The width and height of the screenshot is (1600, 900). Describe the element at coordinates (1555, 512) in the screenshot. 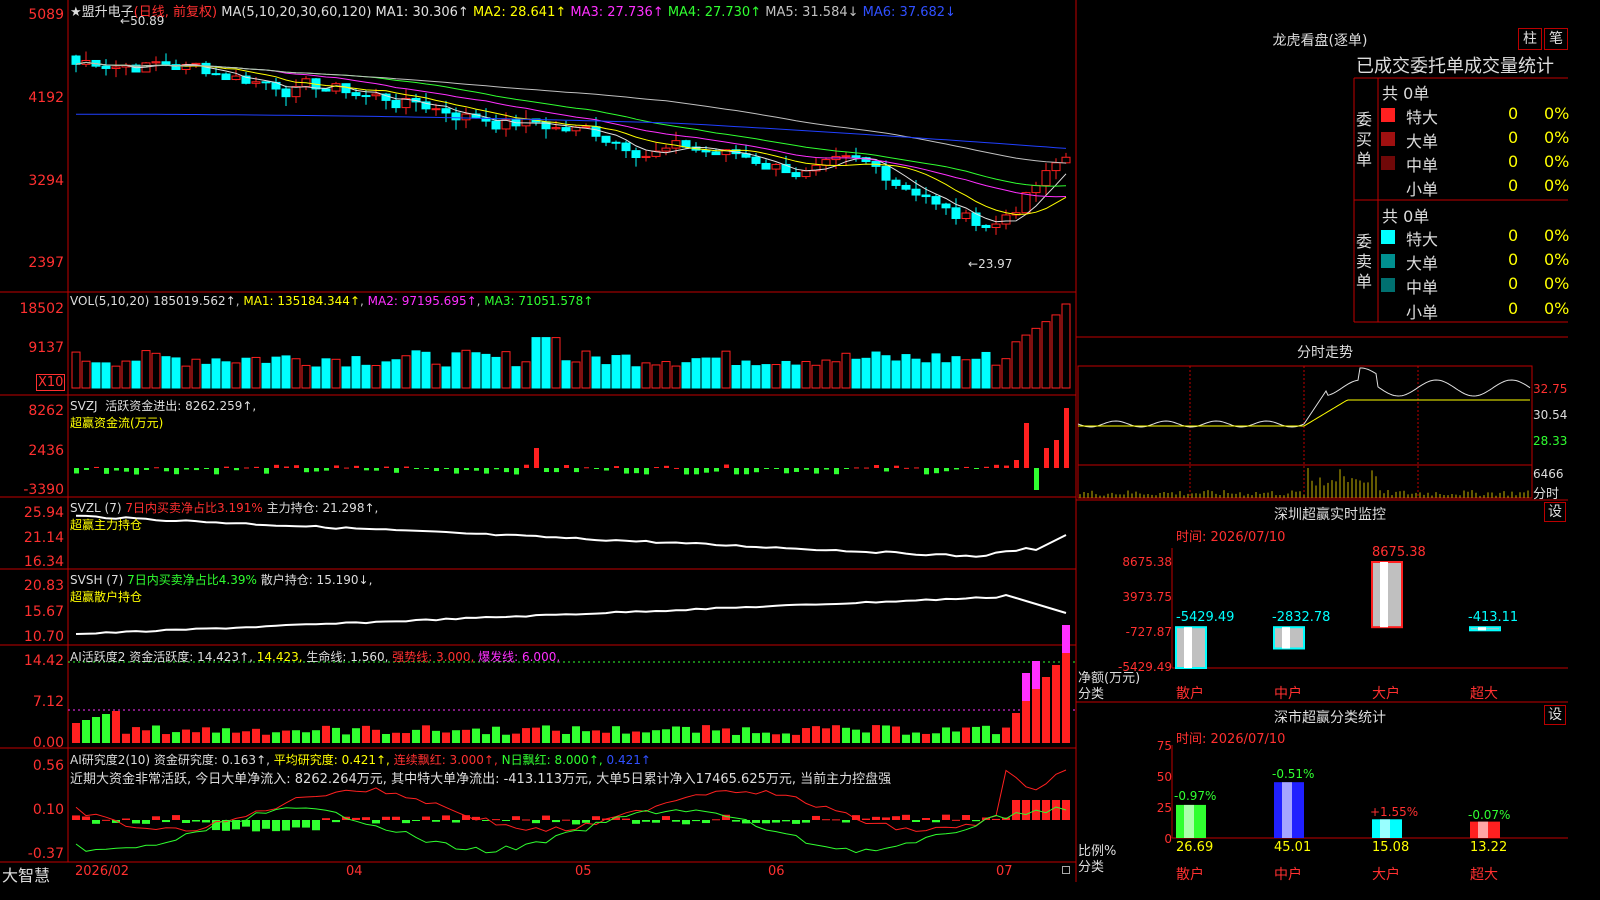

I see `monitor-settings-button: 设` at that location.